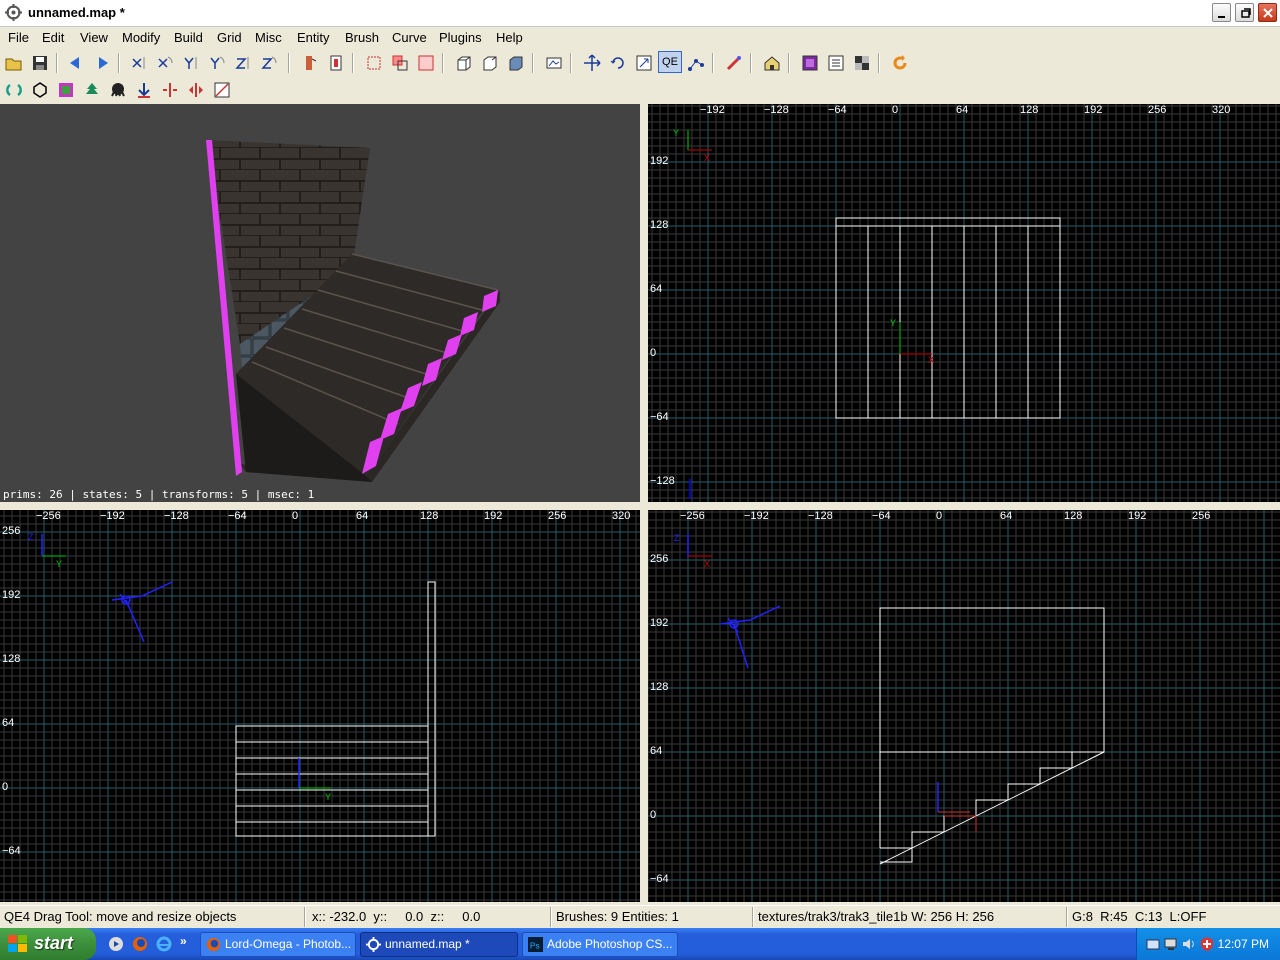 This screenshot has height=960, width=1280. What do you see at coordinates (66, 90) in the screenshot?
I see `texture-filter-icon` at bounding box center [66, 90].